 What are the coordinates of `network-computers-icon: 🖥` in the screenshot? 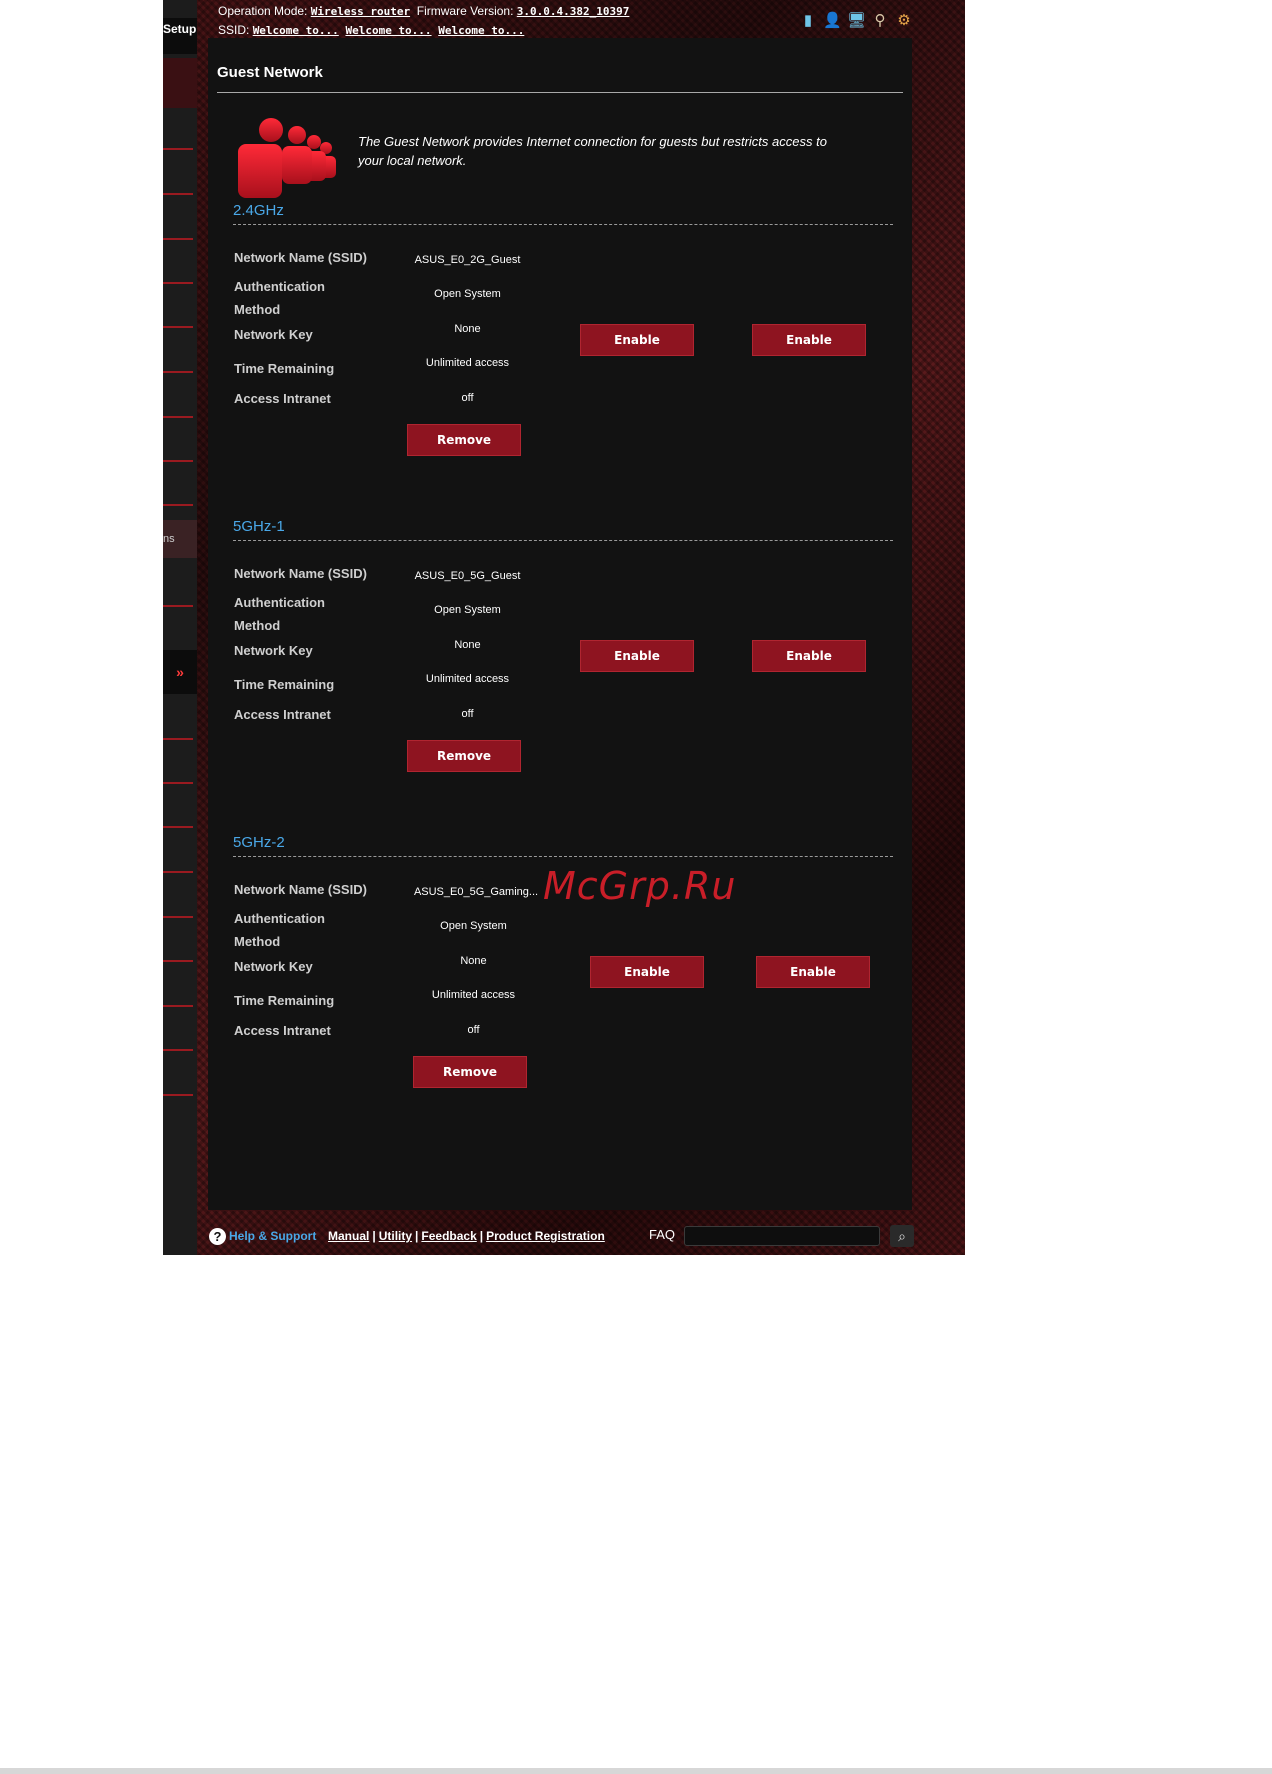 It's located at (856, 21).